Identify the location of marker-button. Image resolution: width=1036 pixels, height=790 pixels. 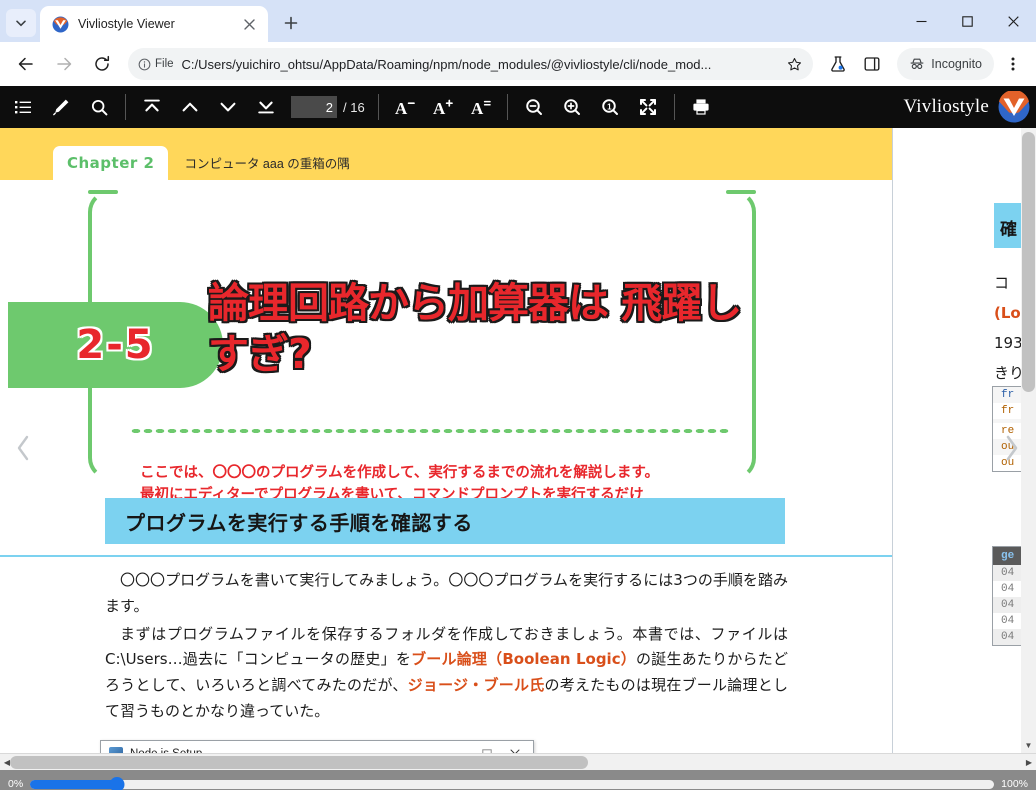
(61, 107).